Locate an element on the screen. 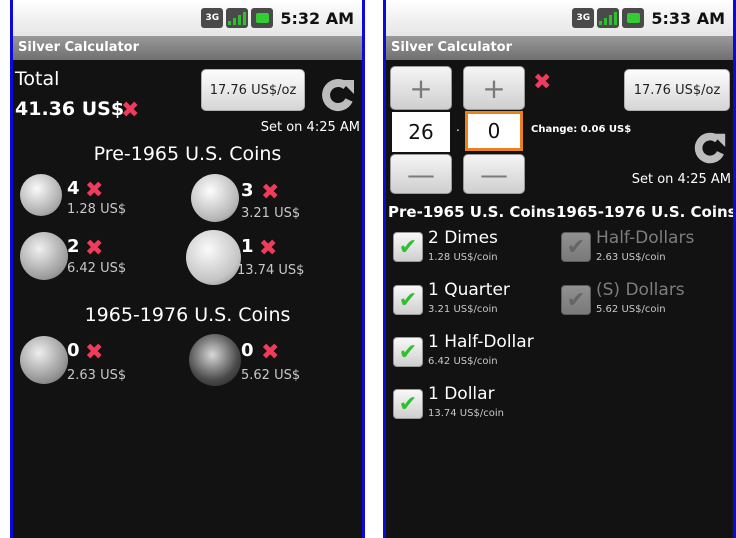  eisenhower-dollar-count: 0 is located at coordinates (247, 350).